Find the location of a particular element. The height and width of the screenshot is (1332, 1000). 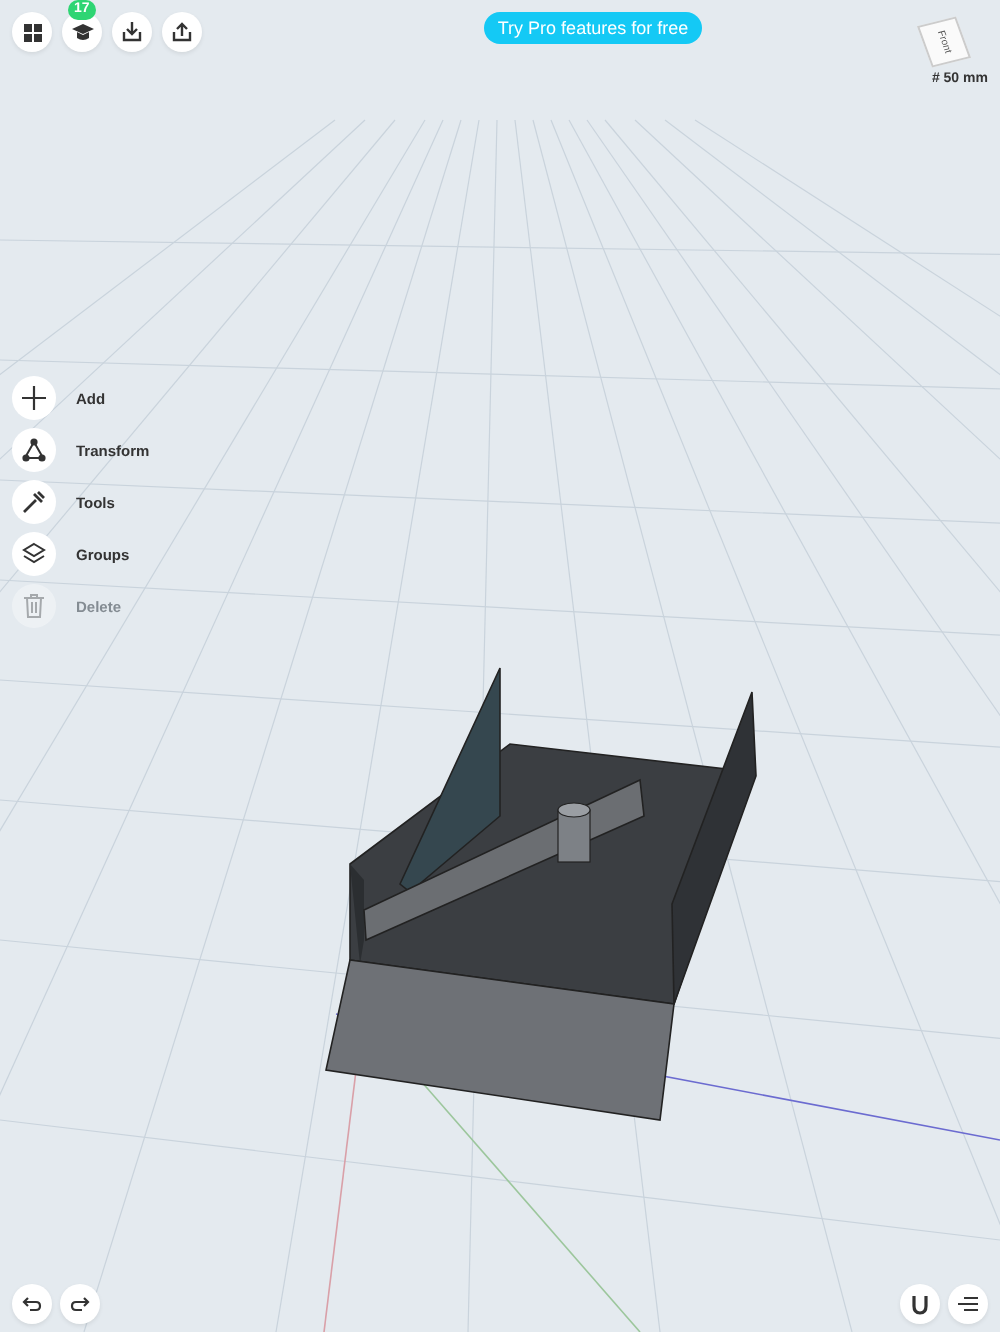

grid-menu-button is located at coordinates (32, 32).